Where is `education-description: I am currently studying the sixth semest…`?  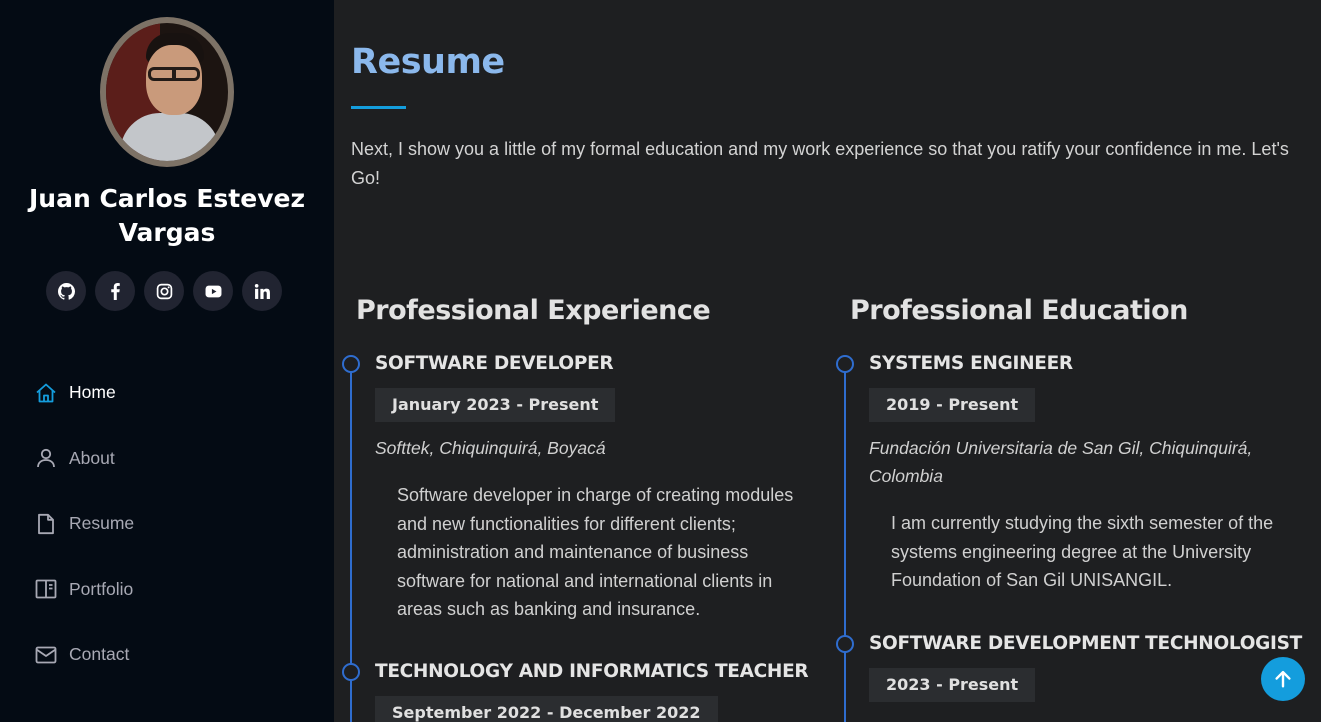
education-description: I am currently studying the sixth semest… is located at coordinates (1082, 551).